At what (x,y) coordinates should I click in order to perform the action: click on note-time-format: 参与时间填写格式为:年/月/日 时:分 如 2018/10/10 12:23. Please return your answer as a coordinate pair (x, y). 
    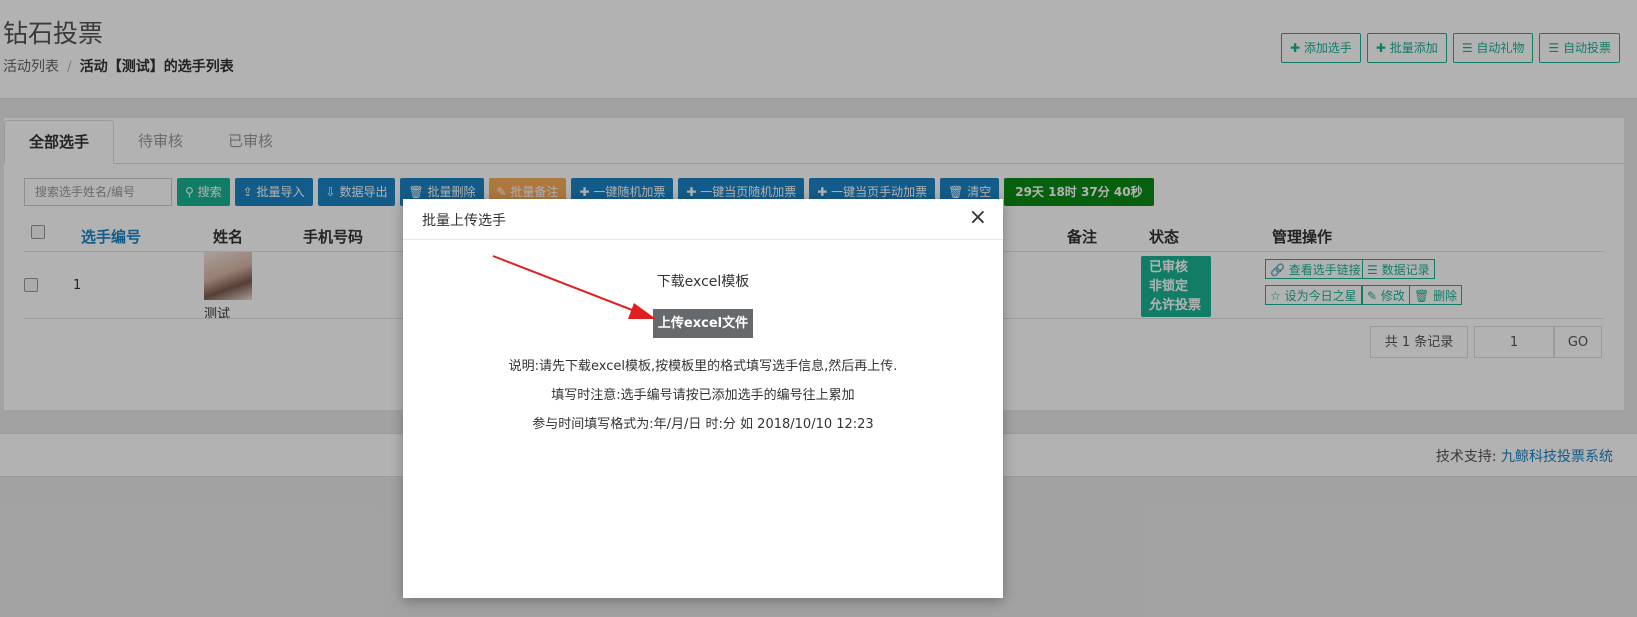
    Looking at the image, I should click on (703, 424).